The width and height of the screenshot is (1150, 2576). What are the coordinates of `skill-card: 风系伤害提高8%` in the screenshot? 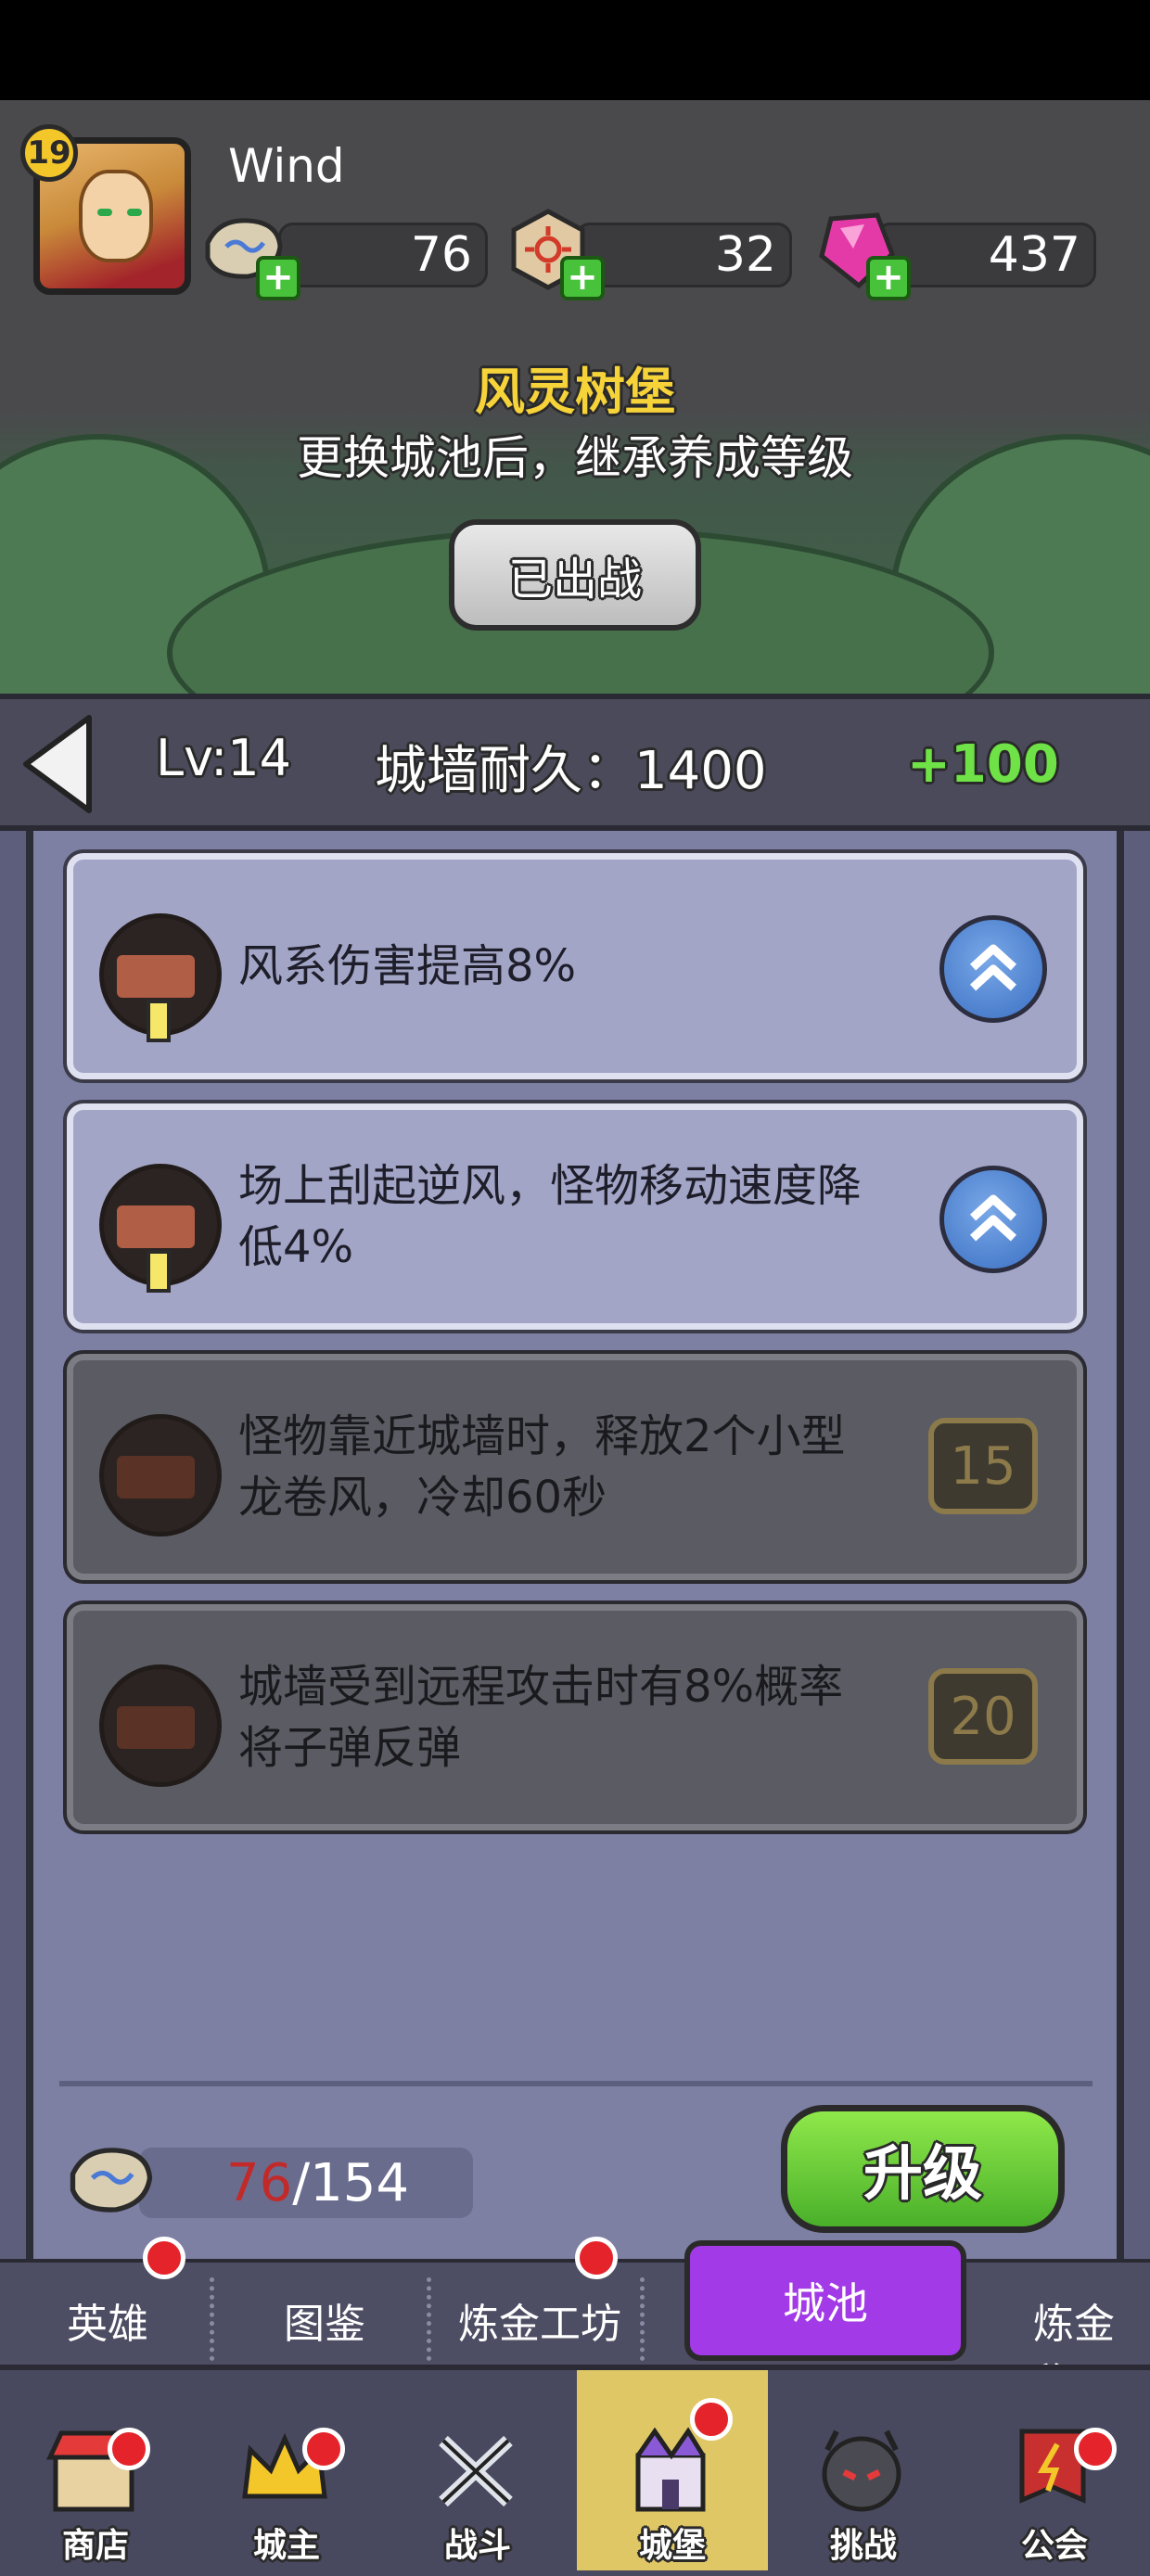 It's located at (575, 966).